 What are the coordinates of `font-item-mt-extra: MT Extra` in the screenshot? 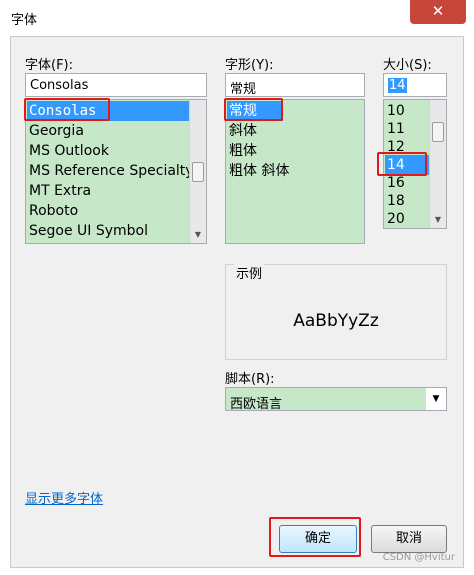 It's located at (59, 191).